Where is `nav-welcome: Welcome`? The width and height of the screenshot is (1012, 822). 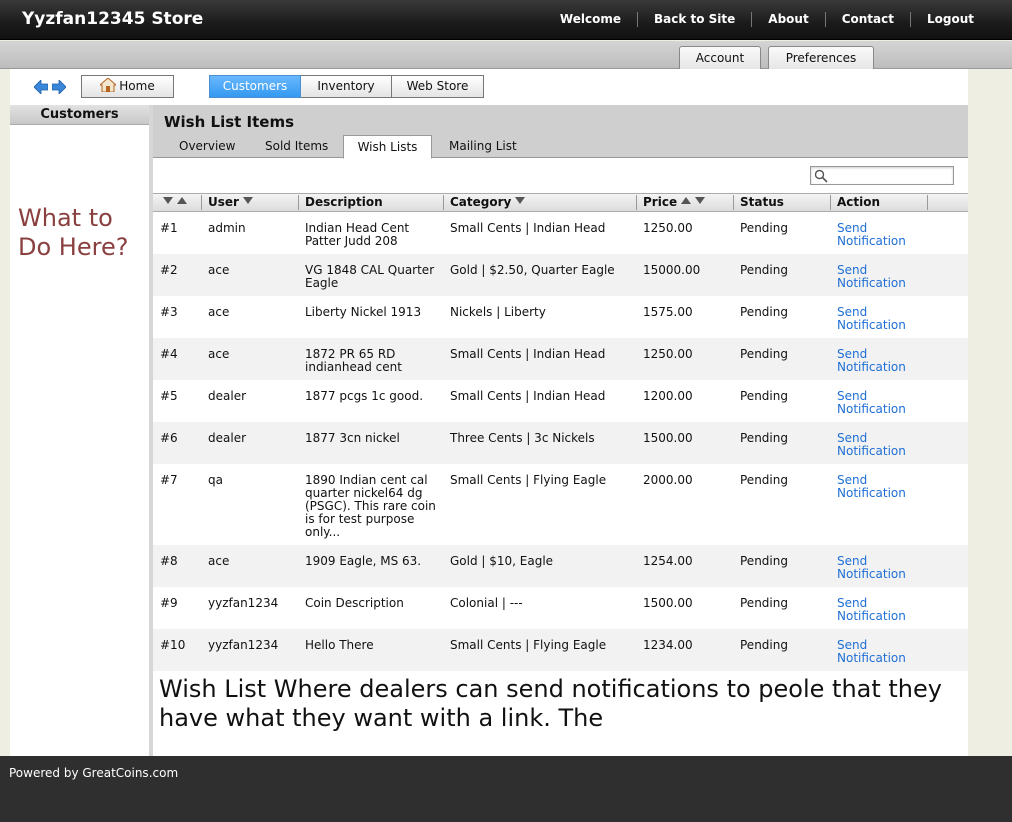 nav-welcome: Welcome is located at coordinates (590, 19).